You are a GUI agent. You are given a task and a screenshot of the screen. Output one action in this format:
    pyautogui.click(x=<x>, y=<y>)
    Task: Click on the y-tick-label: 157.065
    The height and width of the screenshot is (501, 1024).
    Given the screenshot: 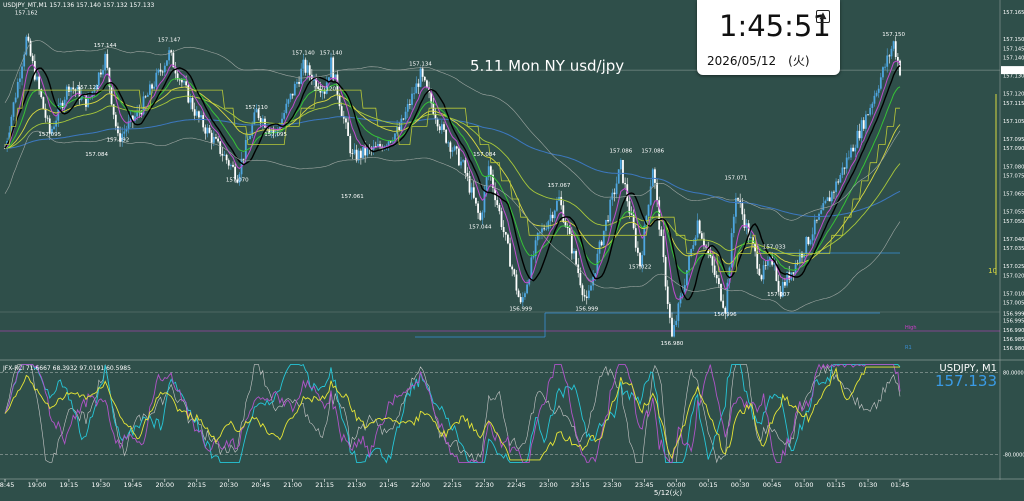 What is the action you would take?
    pyautogui.click(x=1013, y=195)
    